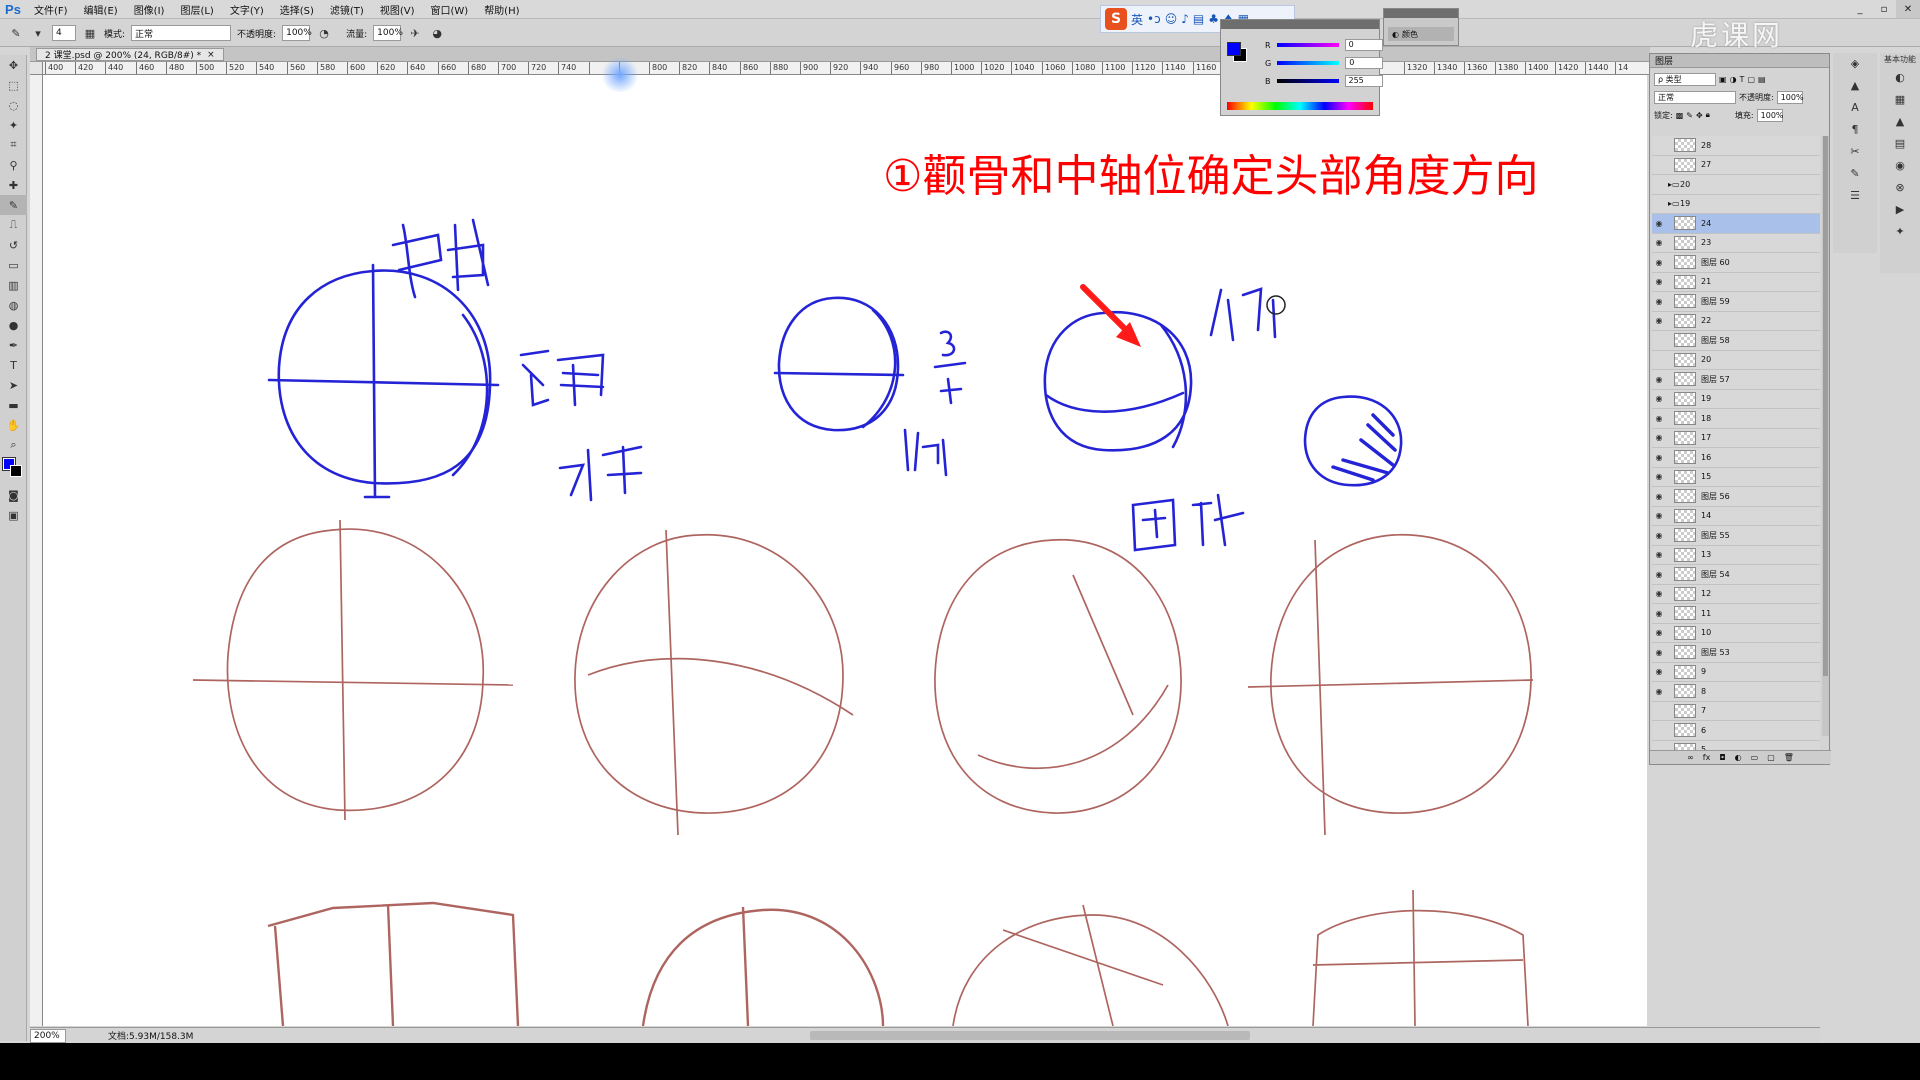 This screenshot has height=1080, width=1920. Describe the element at coordinates (1707, 757) in the screenshot. I see `layer-style-icon: fx` at that location.